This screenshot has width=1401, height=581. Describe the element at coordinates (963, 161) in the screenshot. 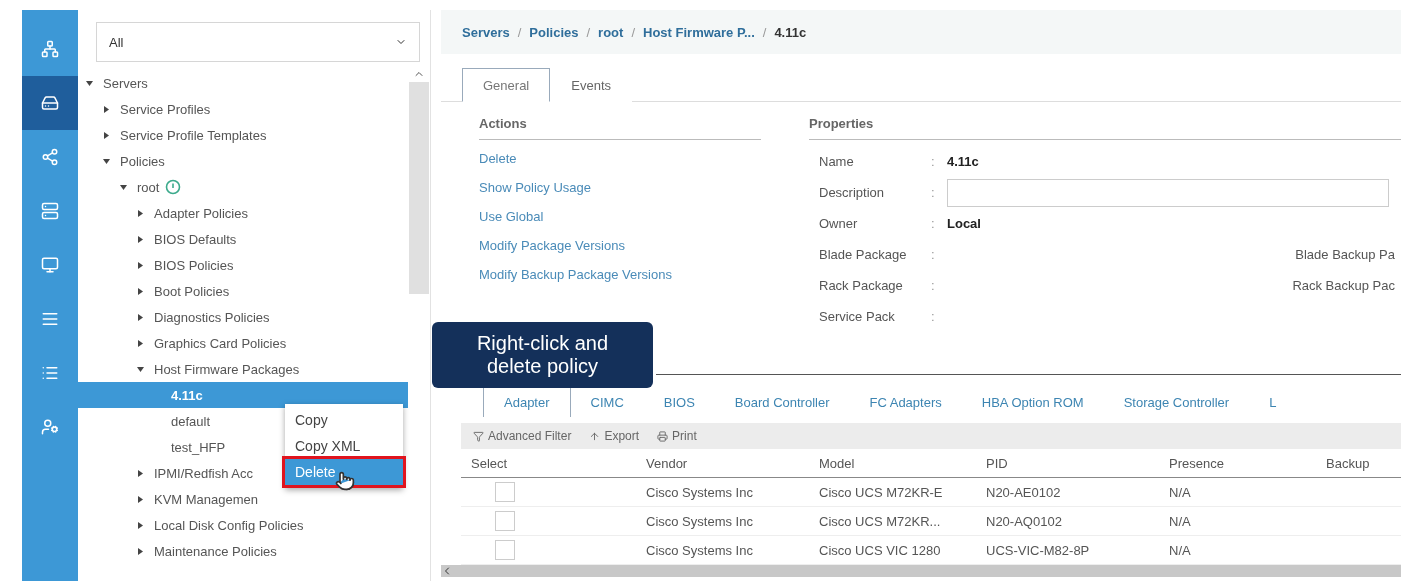

I see `property-value: 4.11c` at that location.